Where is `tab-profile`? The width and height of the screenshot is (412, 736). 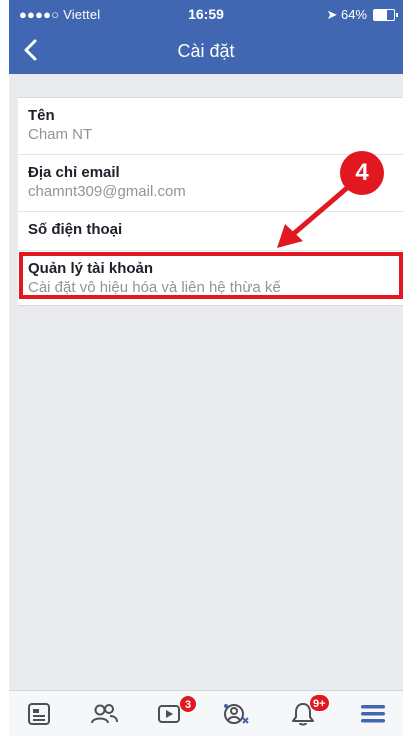 tab-profile is located at coordinates (235, 713).